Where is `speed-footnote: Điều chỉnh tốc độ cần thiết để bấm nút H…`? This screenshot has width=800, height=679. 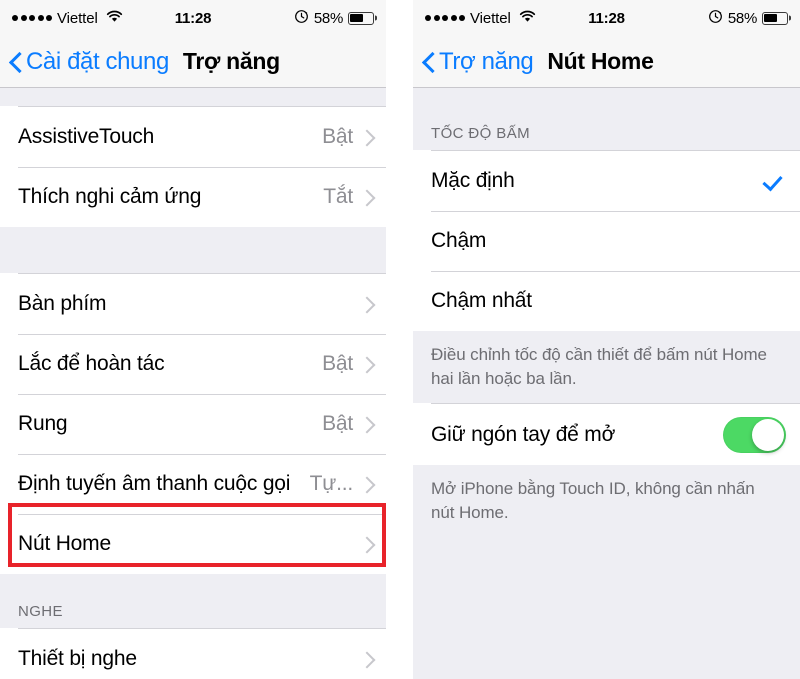 speed-footnote: Điều chỉnh tốc độ cần thiết để bấm nút H… is located at coordinates (606, 367).